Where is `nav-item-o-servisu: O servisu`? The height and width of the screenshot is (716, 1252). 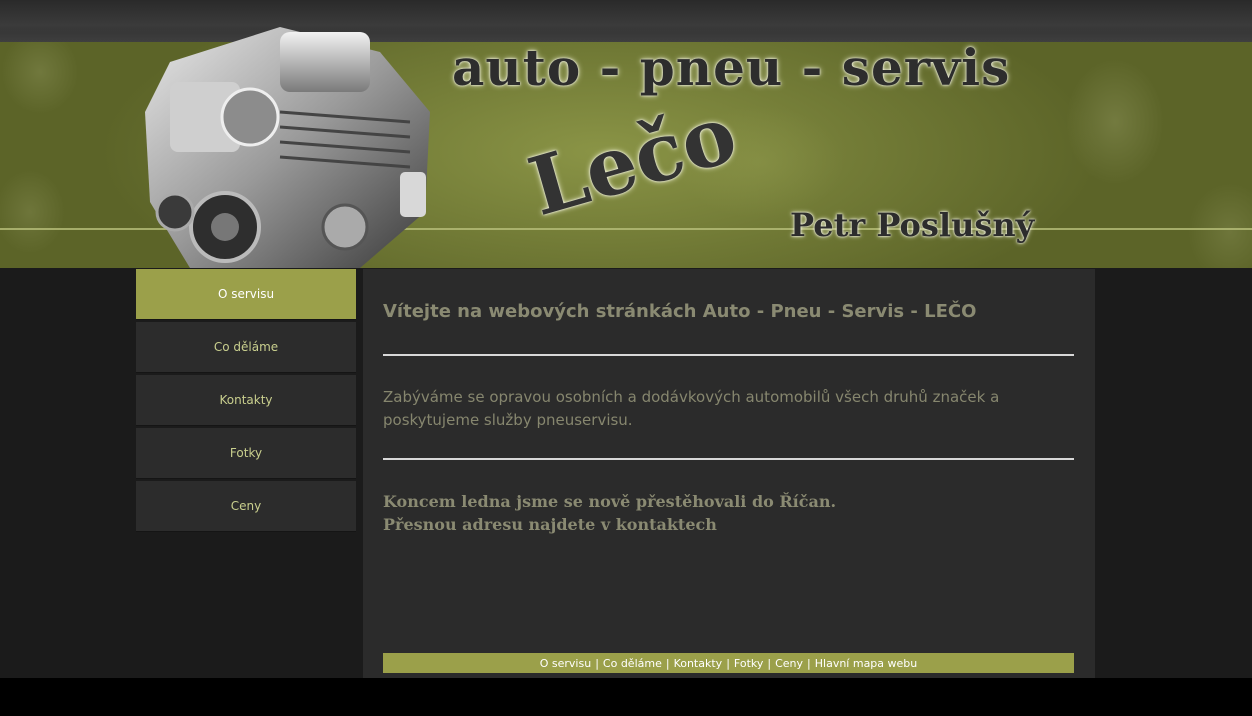
nav-item-o-servisu: O servisu is located at coordinates (246, 294).